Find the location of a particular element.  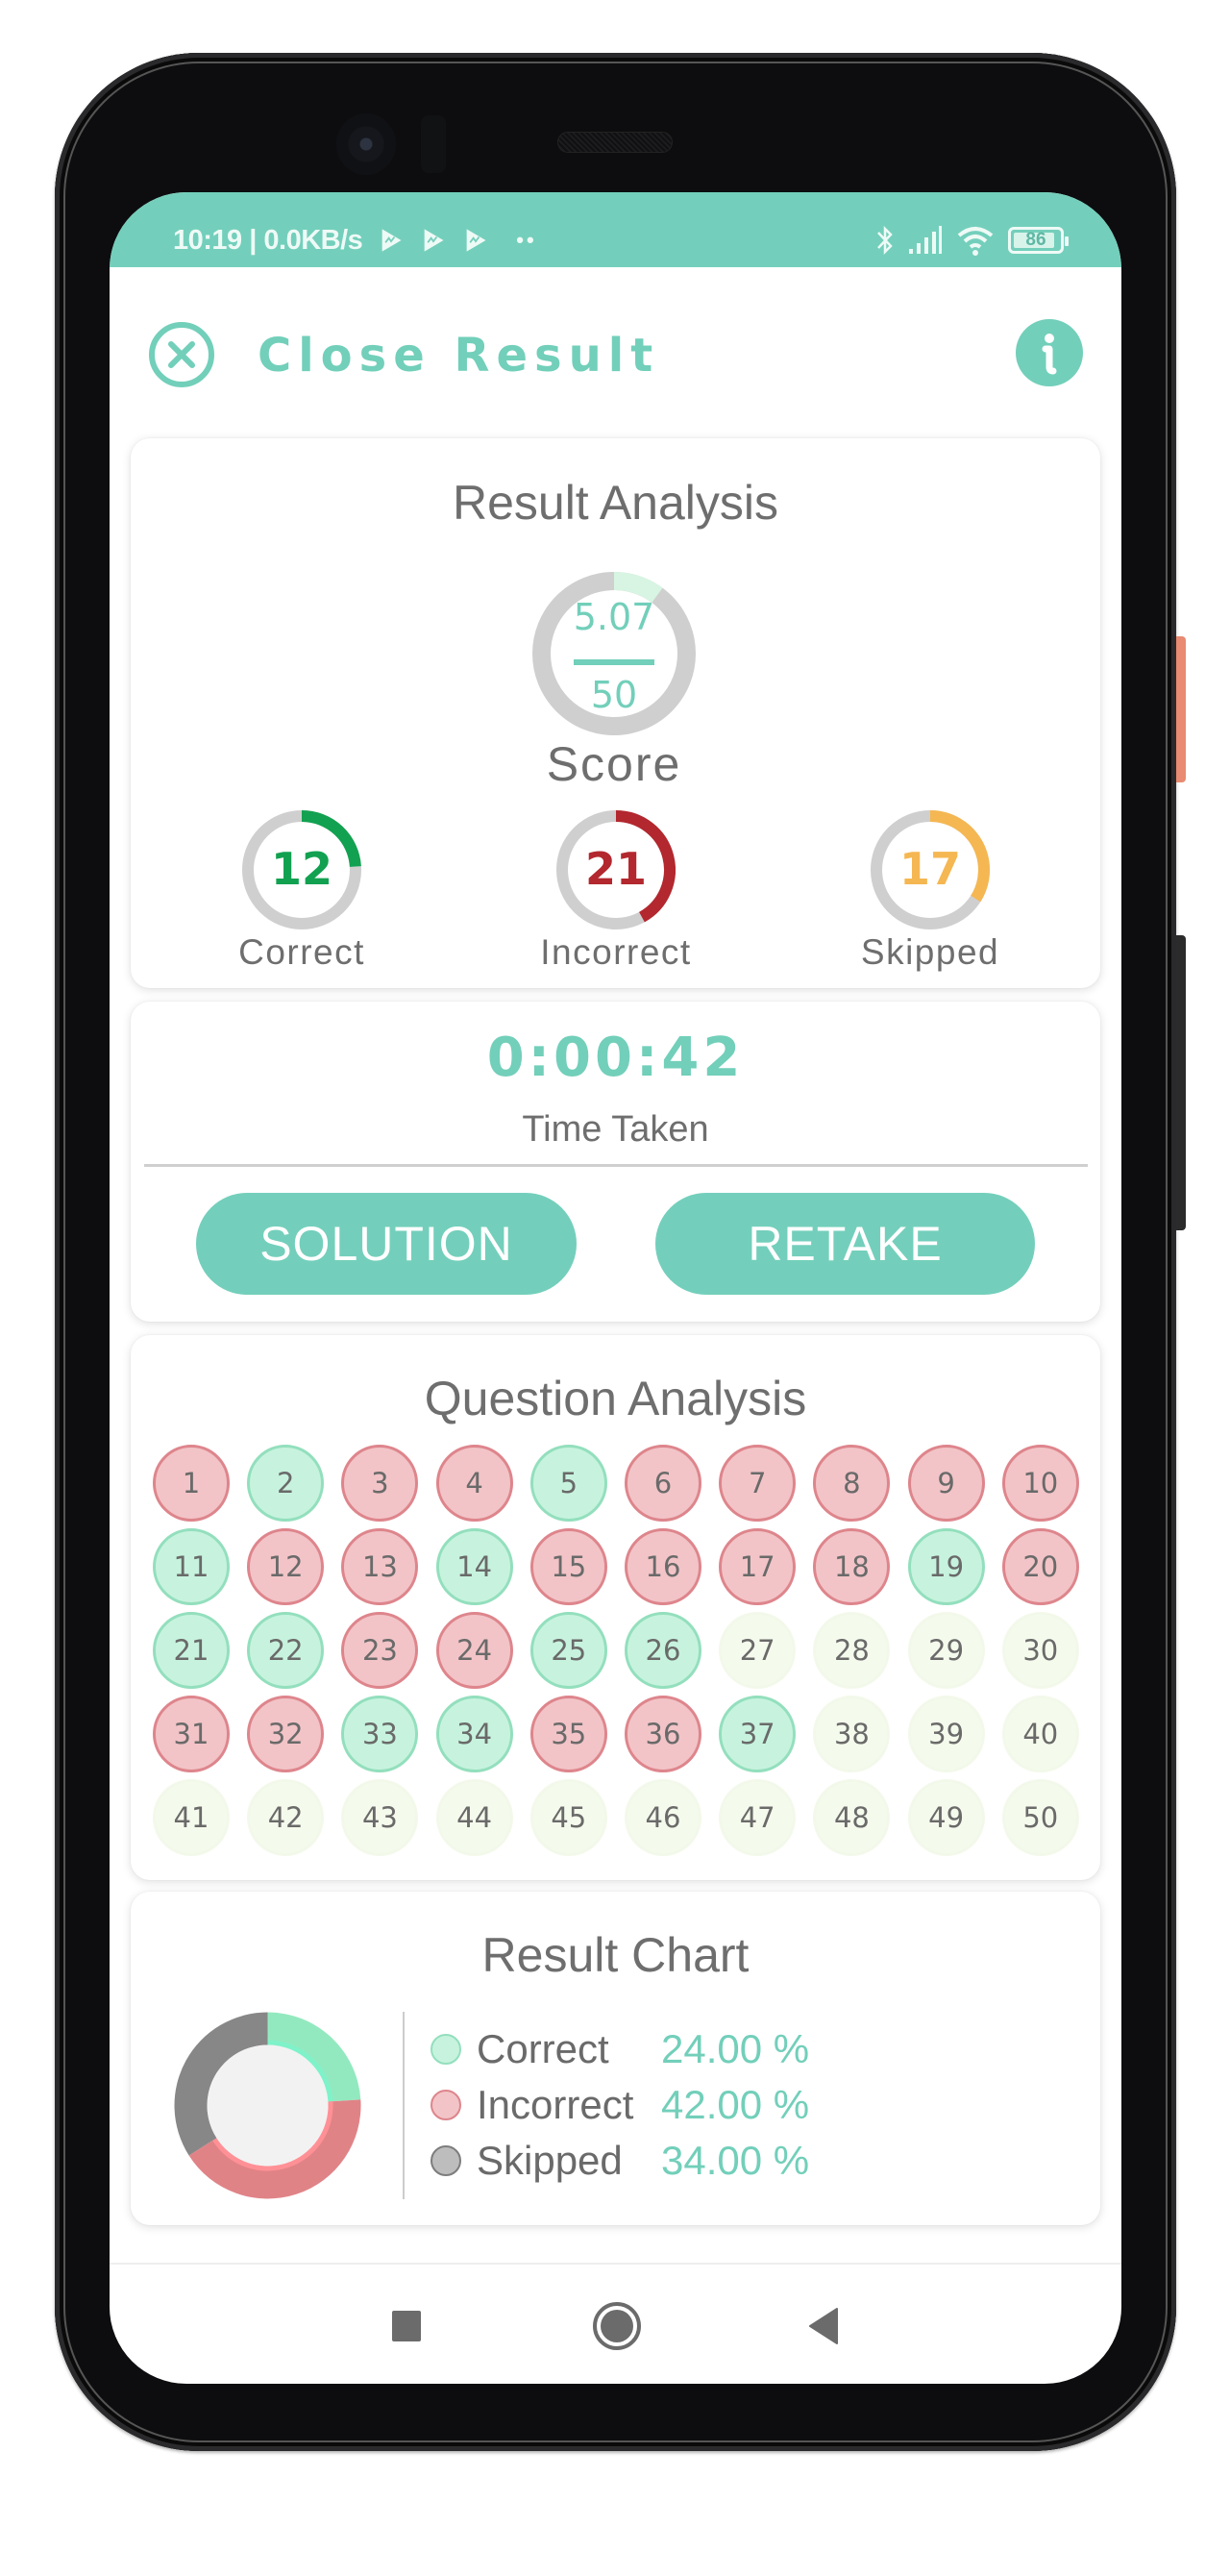

status-time-speed: 10:19 | 0.0KB/s is located at coordinates (268, 240).